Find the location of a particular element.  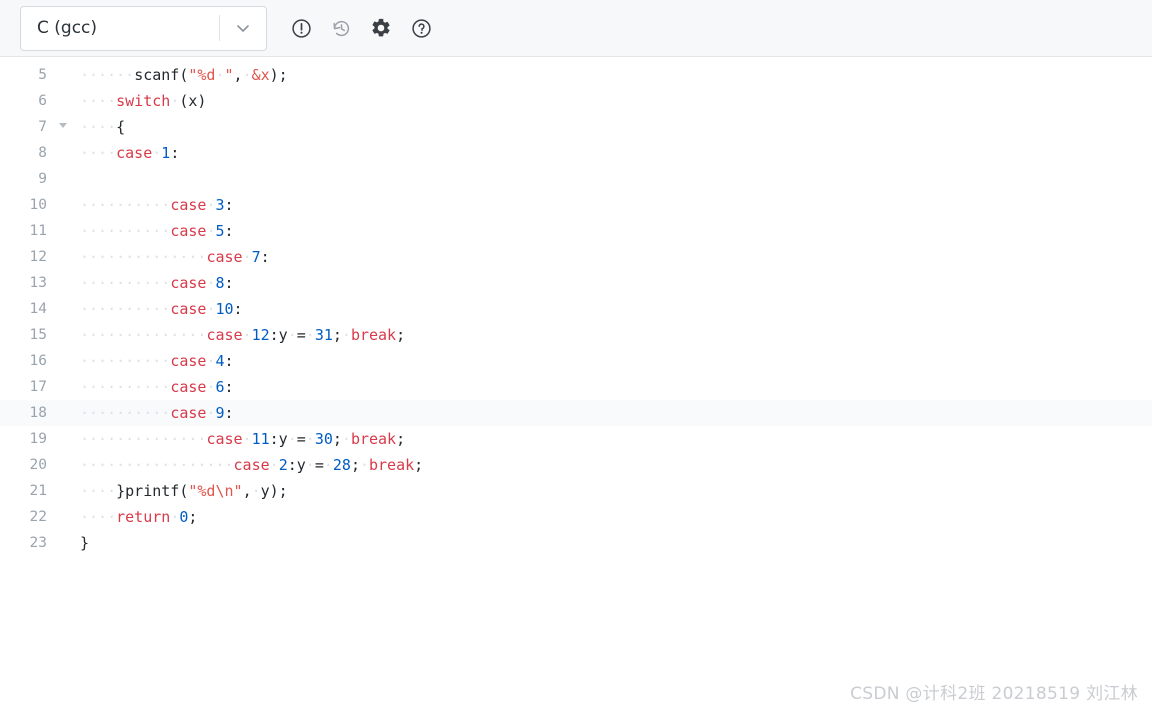

code-token: 6 is located at coordinates (220, 387).